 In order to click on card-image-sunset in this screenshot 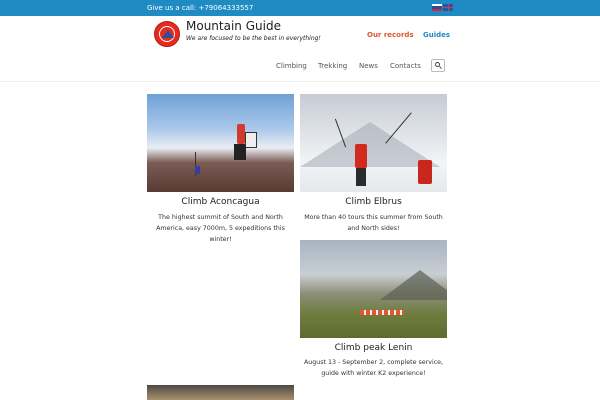, I will do `click(220, 392)`.